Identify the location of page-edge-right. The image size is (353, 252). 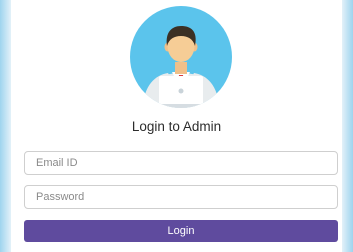
(347, 126).